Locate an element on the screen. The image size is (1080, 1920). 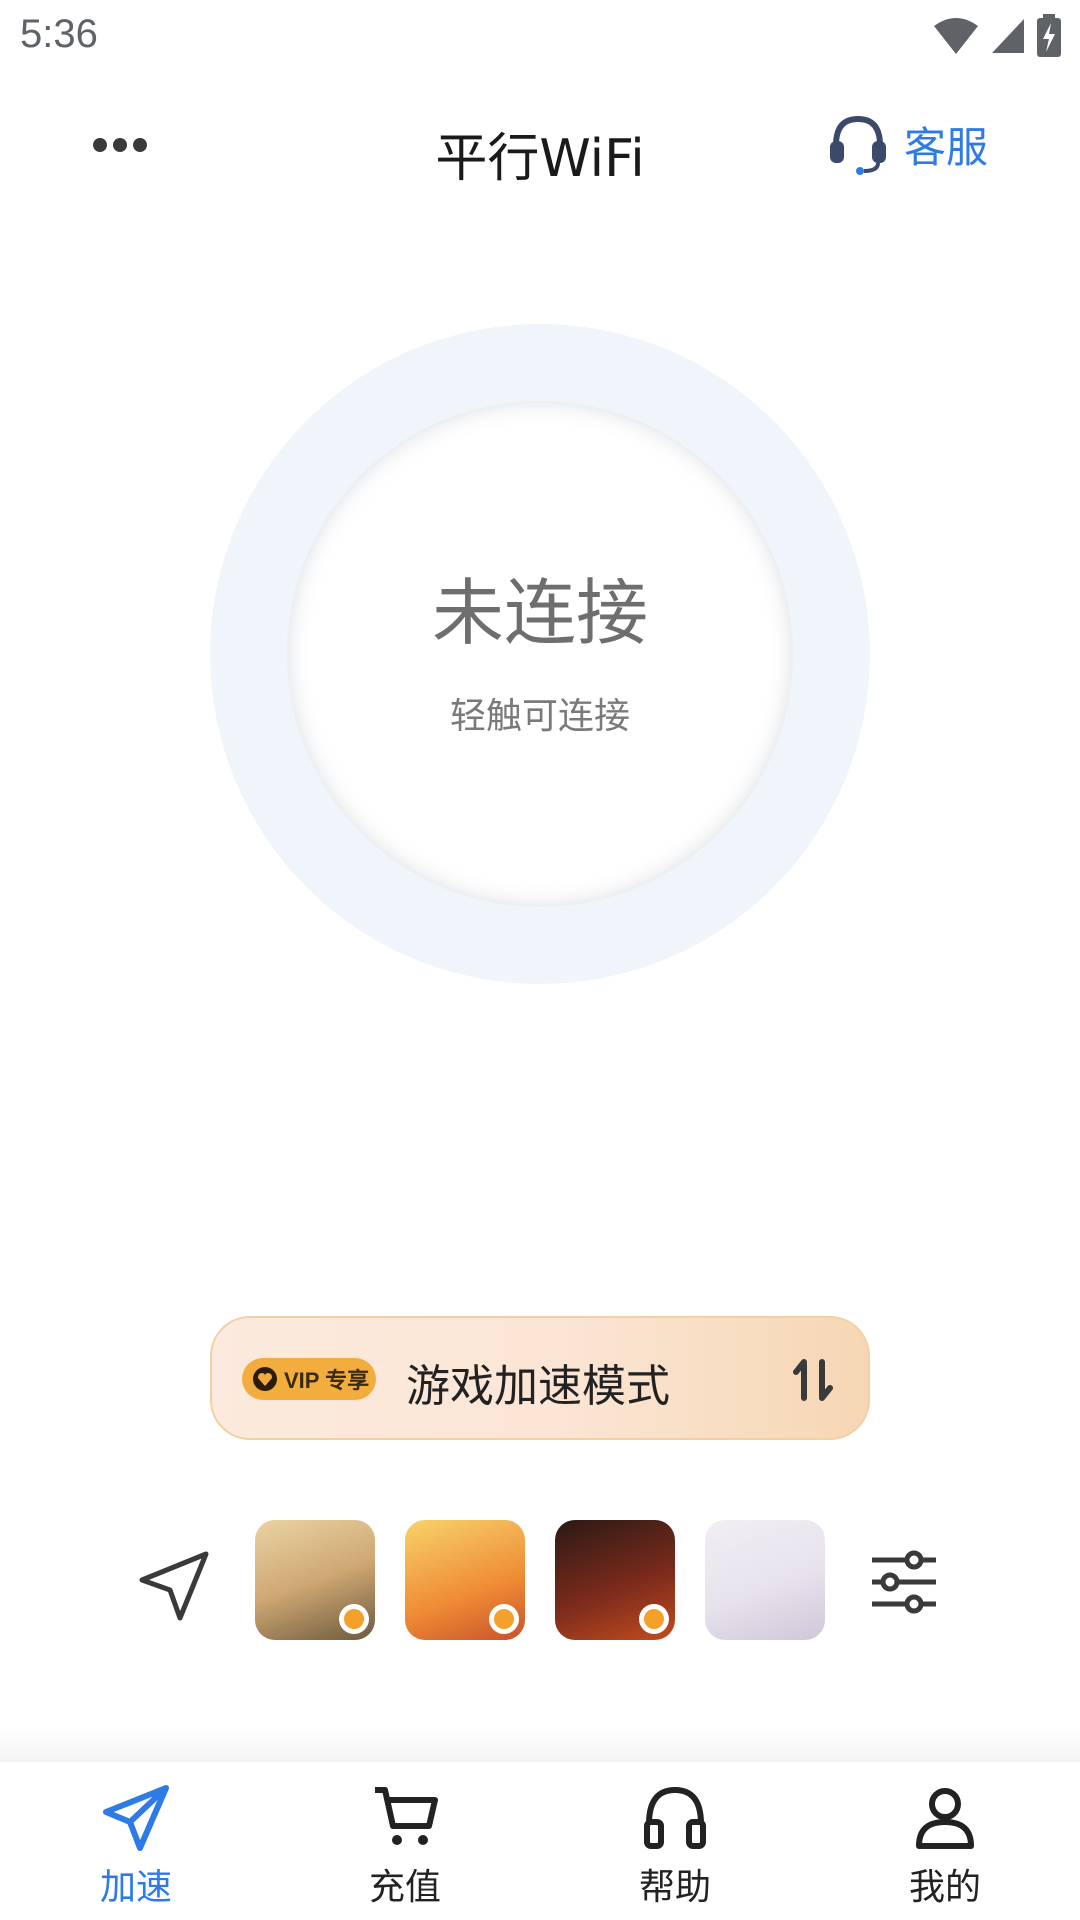
tab-mine: 我的 is located at coordinates (945, 1847).